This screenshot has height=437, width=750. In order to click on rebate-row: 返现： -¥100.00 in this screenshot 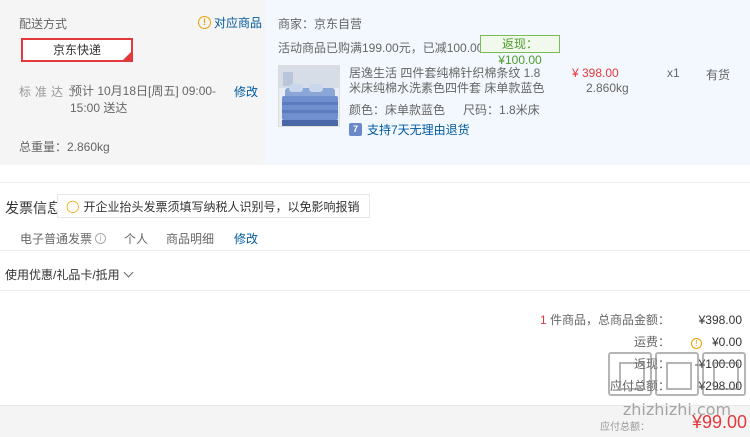, I will do `click(688, 363)`.